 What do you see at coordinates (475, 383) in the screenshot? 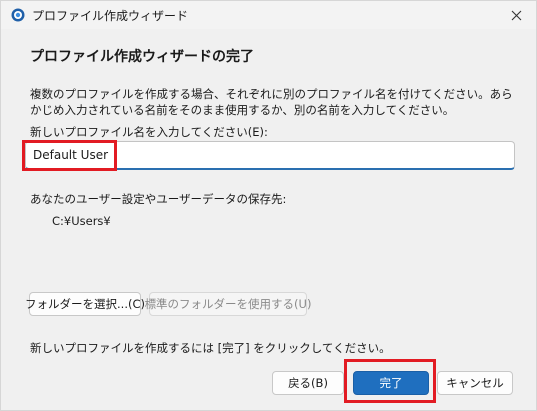
I see `cancel-button: キャンセル` at bounding box center [475, 383].